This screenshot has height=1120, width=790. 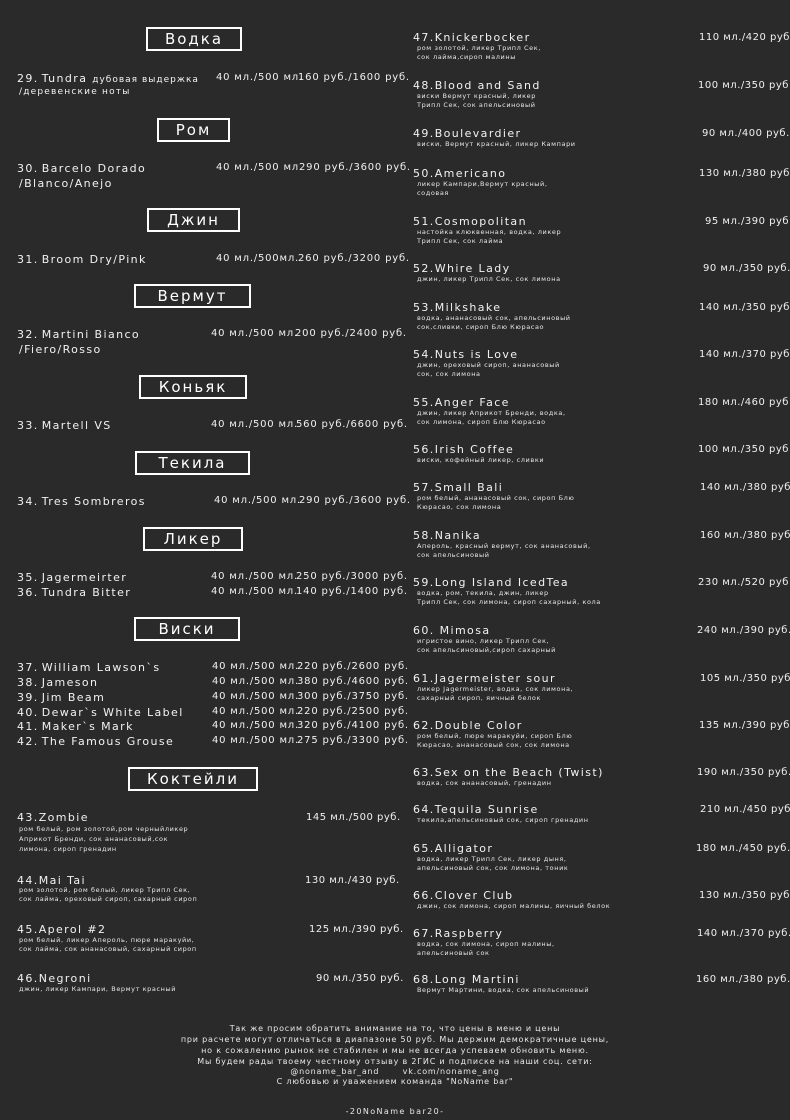 I want to click on cocktail-title: Zombie, so click(x=63, y=817).